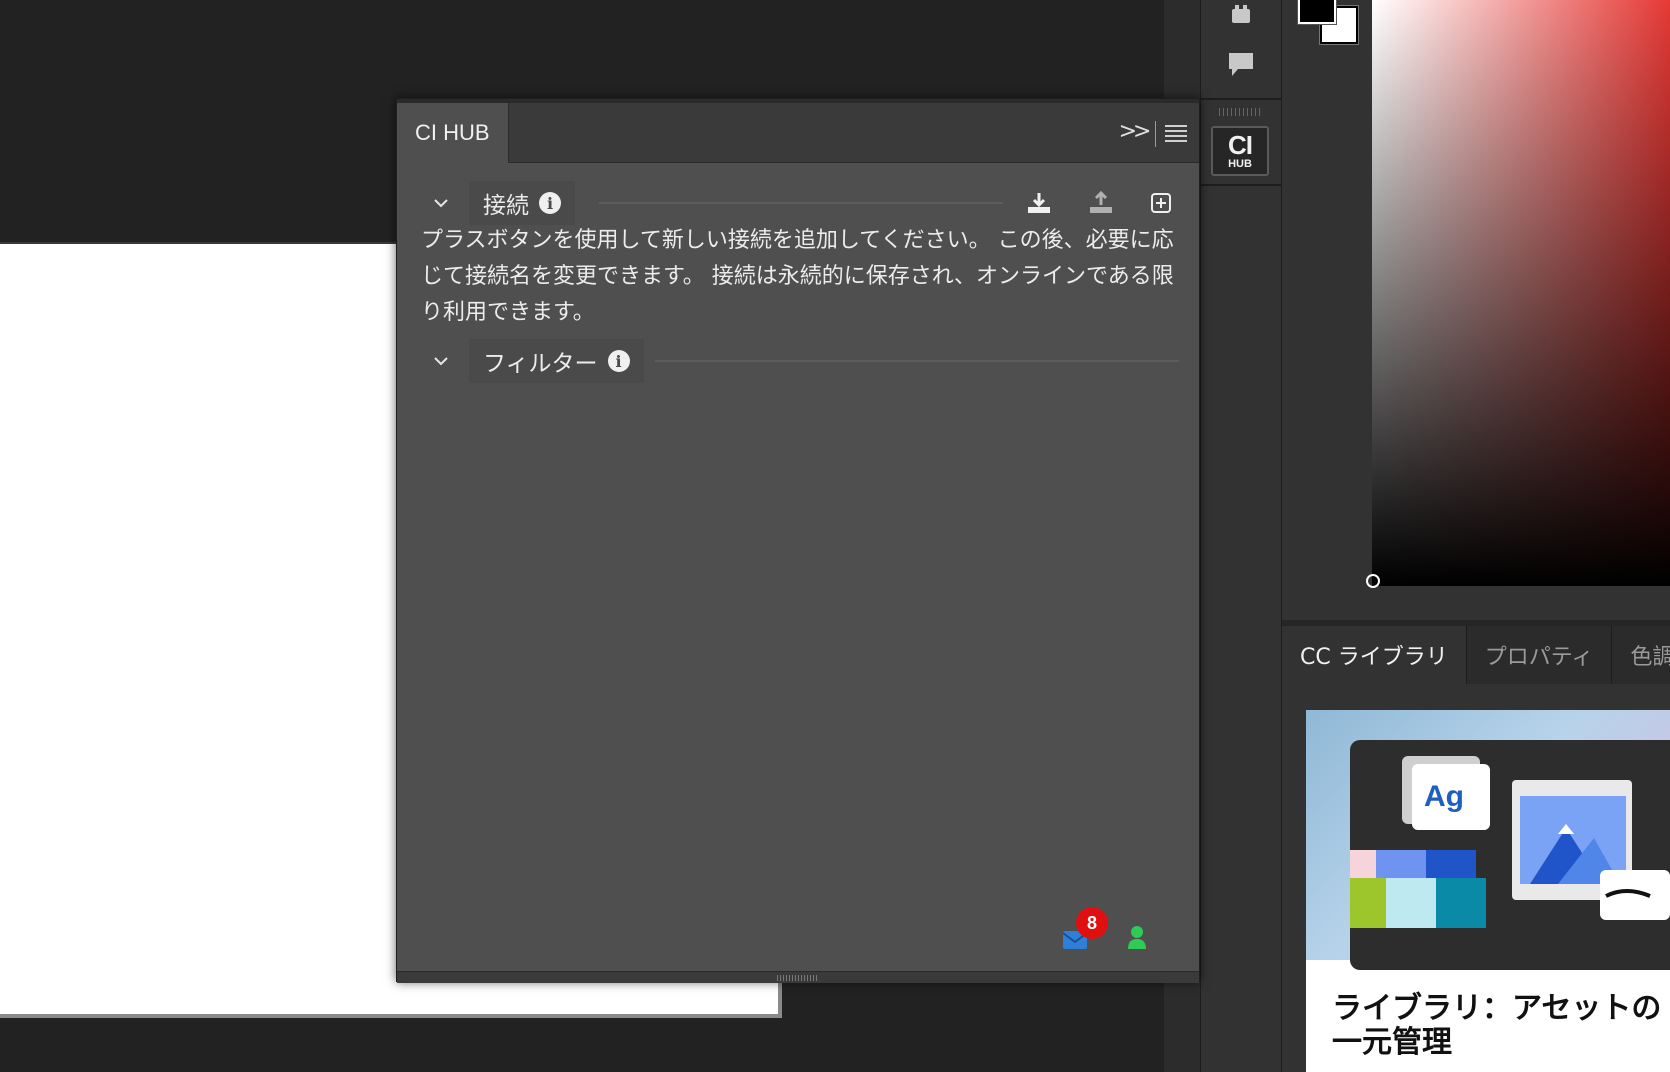  I want to click on filters-info-icon: i, so click(618, 361).